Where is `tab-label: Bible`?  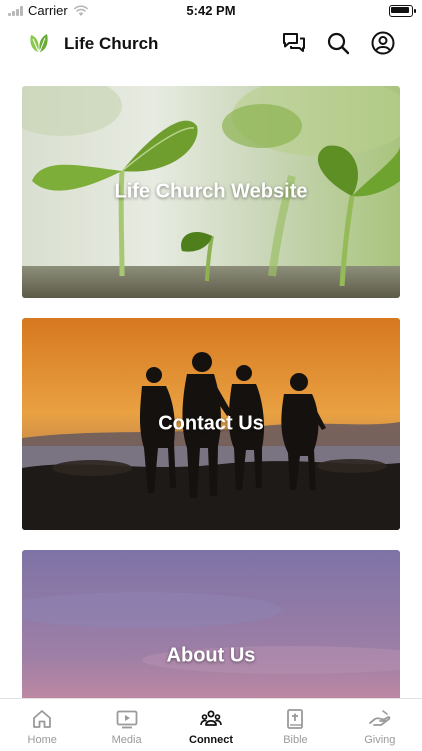
tab-label: Bible is located at coordinates (295, 740).